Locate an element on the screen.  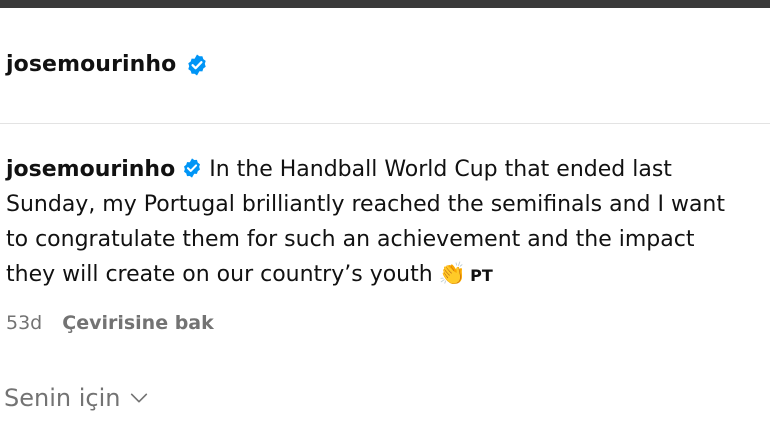
feed-filter-dropdown: Senin için is located at coordinates (77, 398).